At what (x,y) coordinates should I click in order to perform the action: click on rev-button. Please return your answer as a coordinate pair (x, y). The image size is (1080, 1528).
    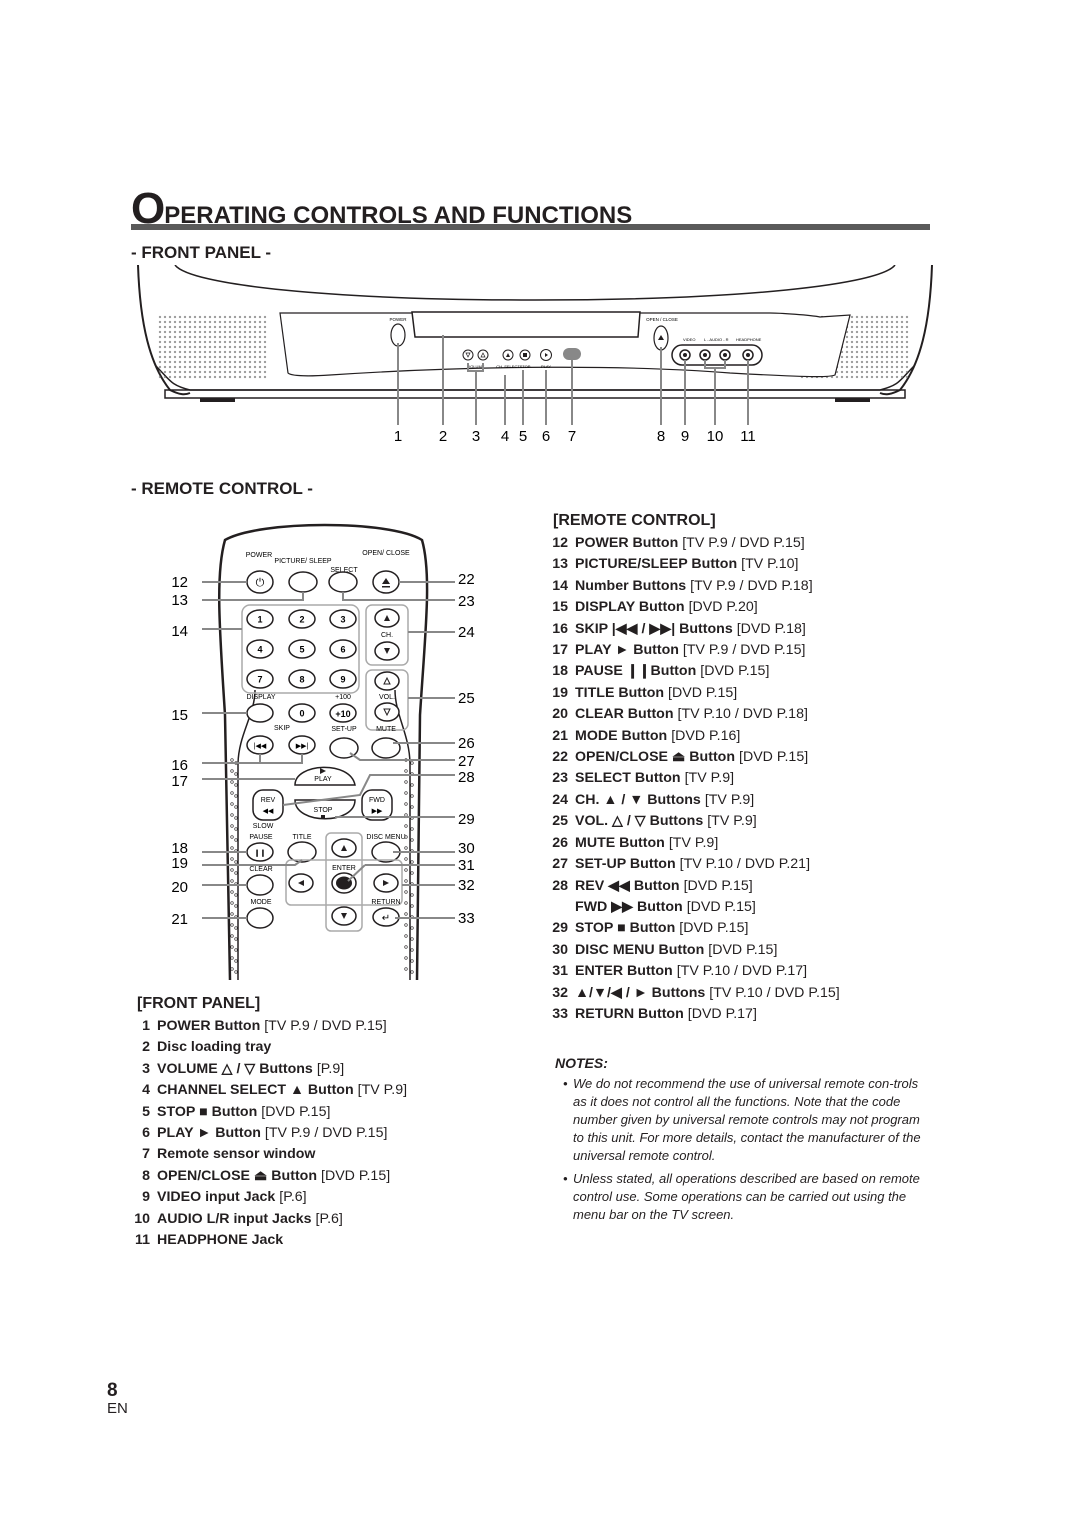
    Looking at the image, I should click on (268, 805).